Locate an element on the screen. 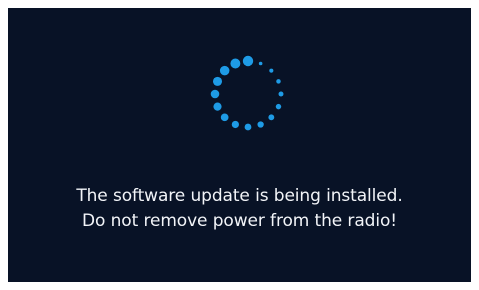 This screenshot has height=290, width=479. power-warning-text: Do not remove power from the radio! is located at coordinates (239, 221).